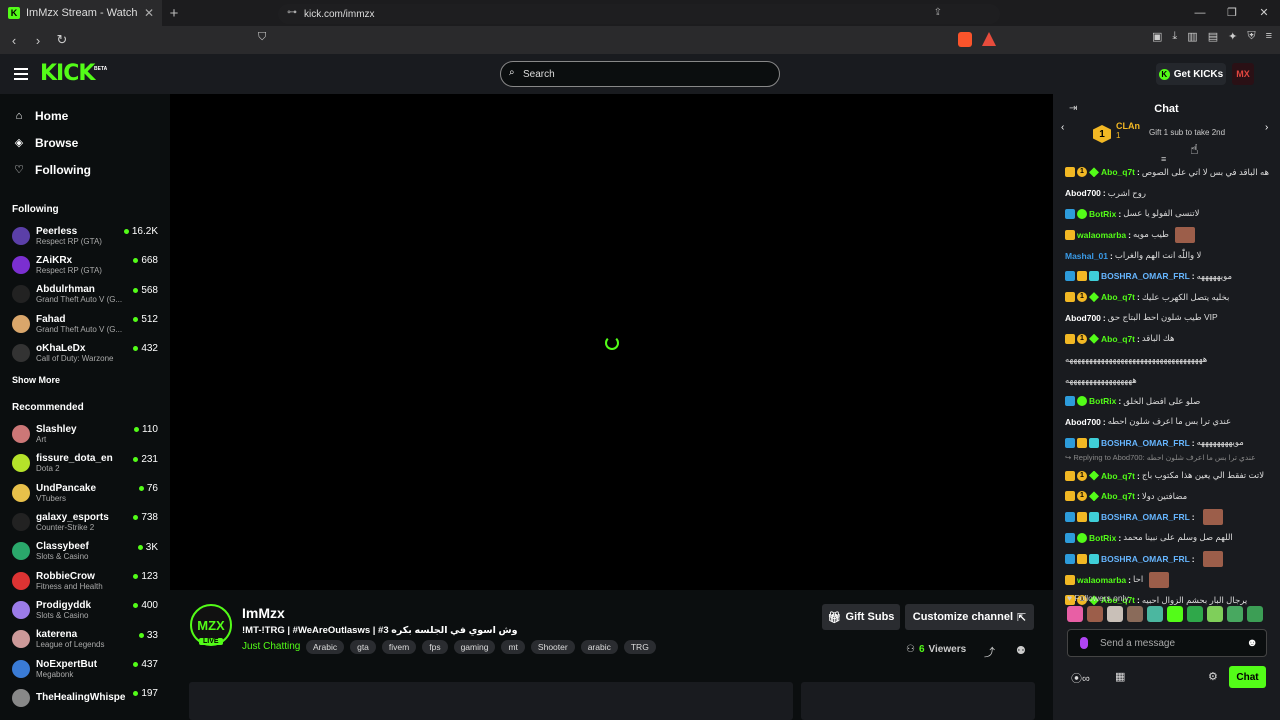  I want to click on prev-arrow-icon: ‹, so click(1062, 127).